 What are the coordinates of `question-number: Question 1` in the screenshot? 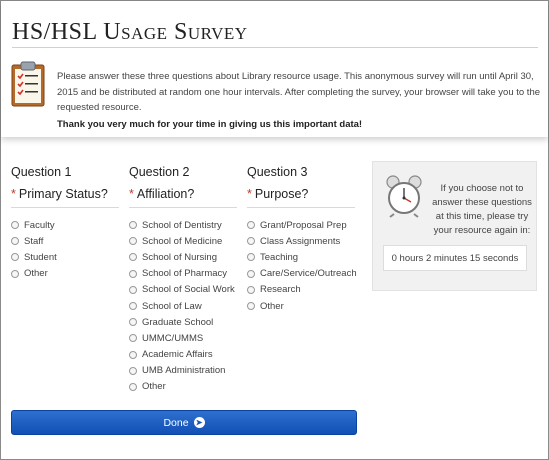 It's located at (41, 172).